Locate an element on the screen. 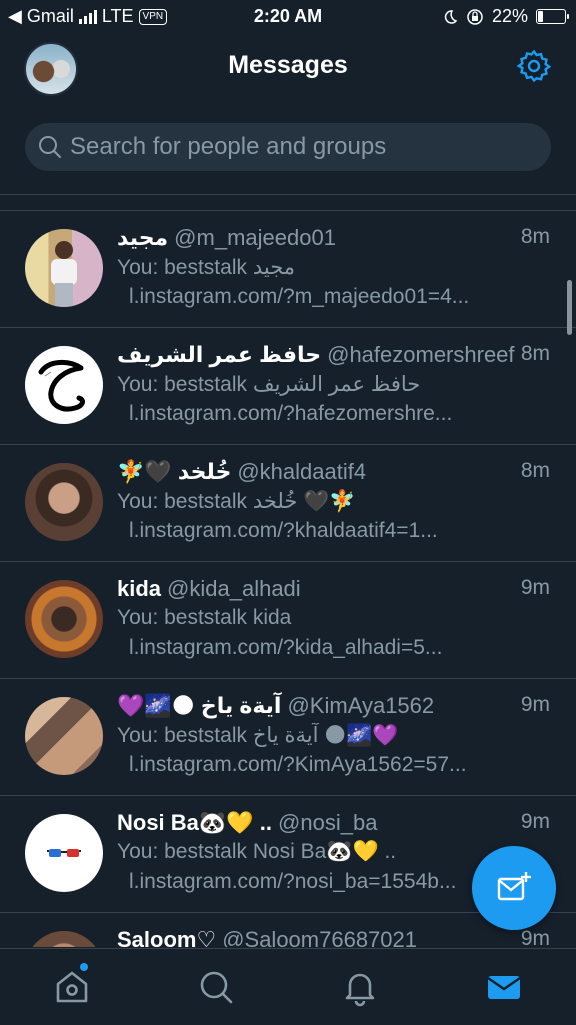  calligraphy-logo is located at coordinates (61, 386).